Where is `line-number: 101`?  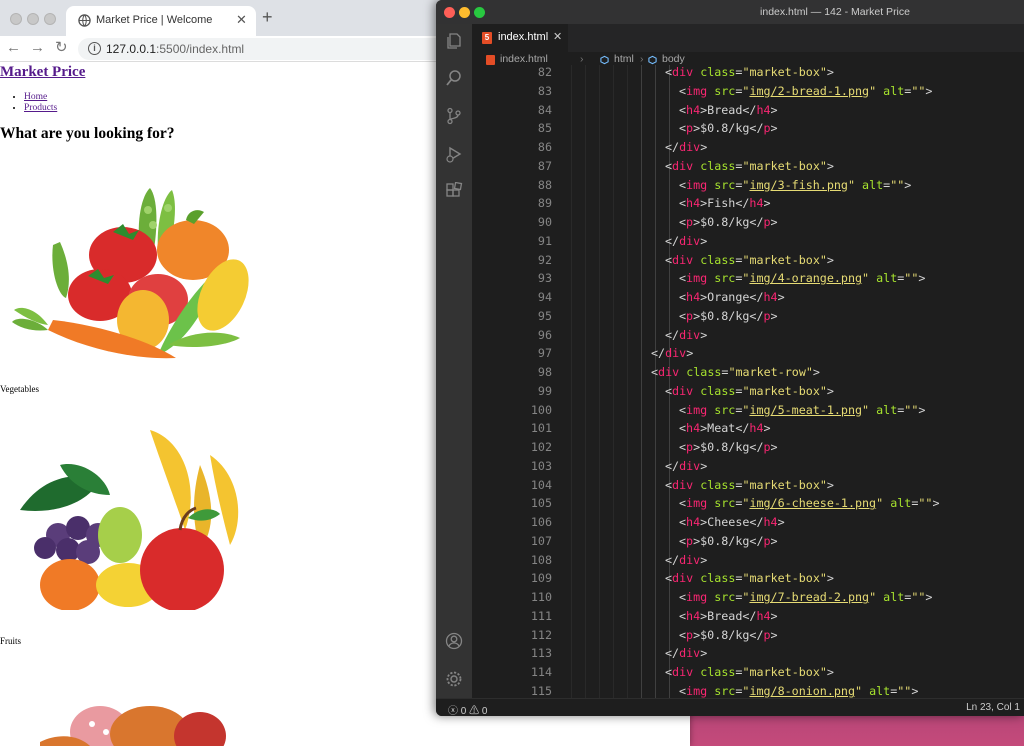 line-number: 101 is located at coordinates (541, 428).